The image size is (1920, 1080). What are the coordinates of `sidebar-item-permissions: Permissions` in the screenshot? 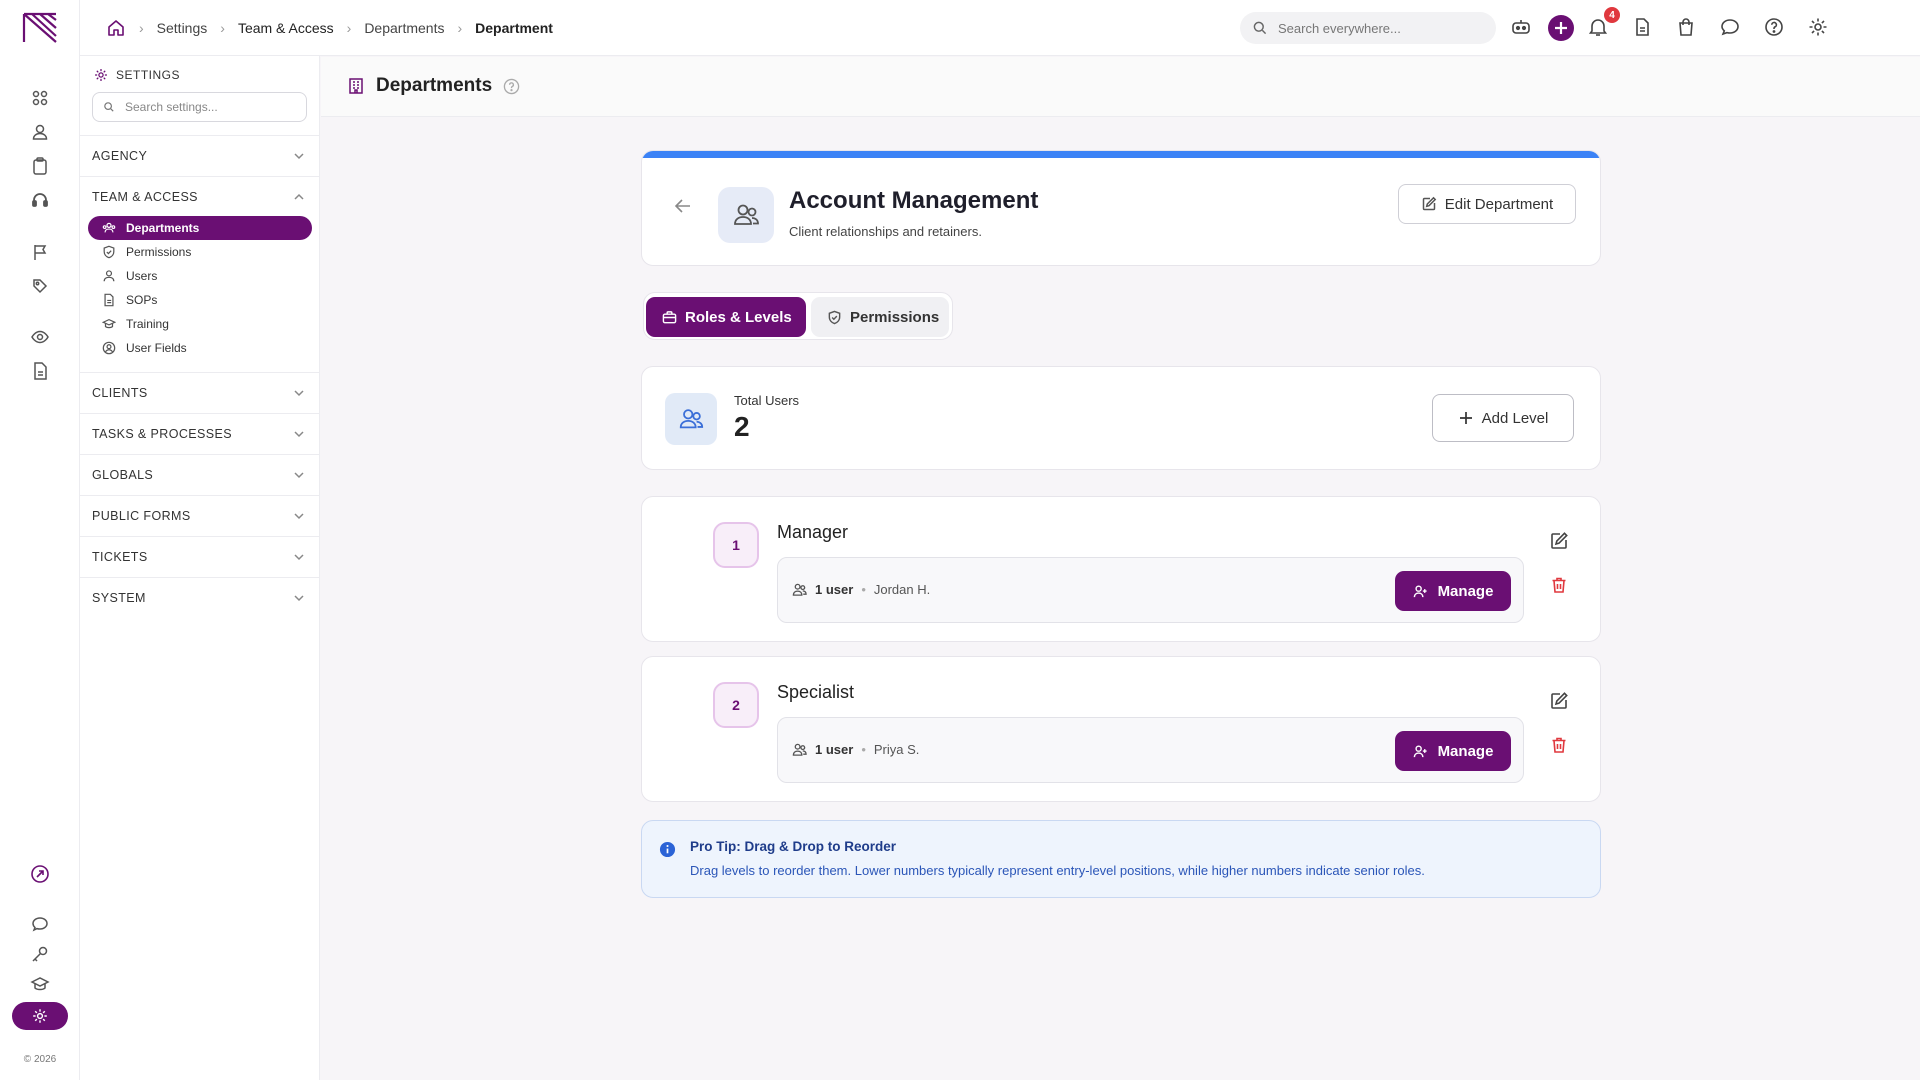 It's located at (200, 252).